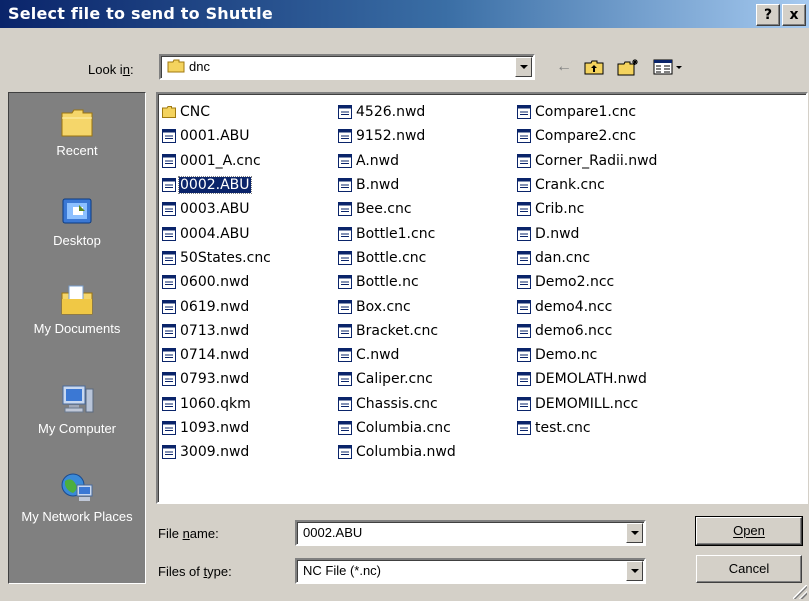 The width and height of the screenshot is (809, 601). I want to click on new-folder-icon, so click(628, 67).